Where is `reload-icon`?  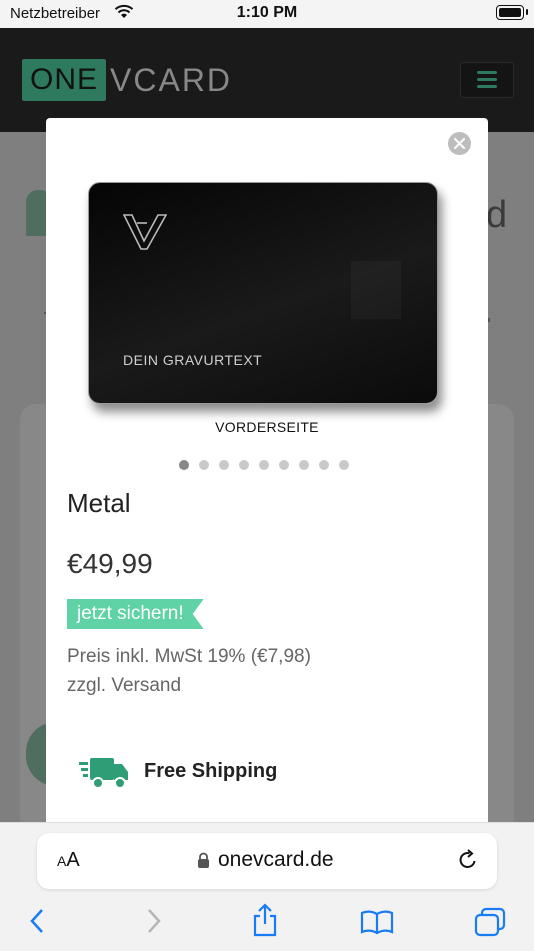 reload-icon is located at coordinates (468, 860).